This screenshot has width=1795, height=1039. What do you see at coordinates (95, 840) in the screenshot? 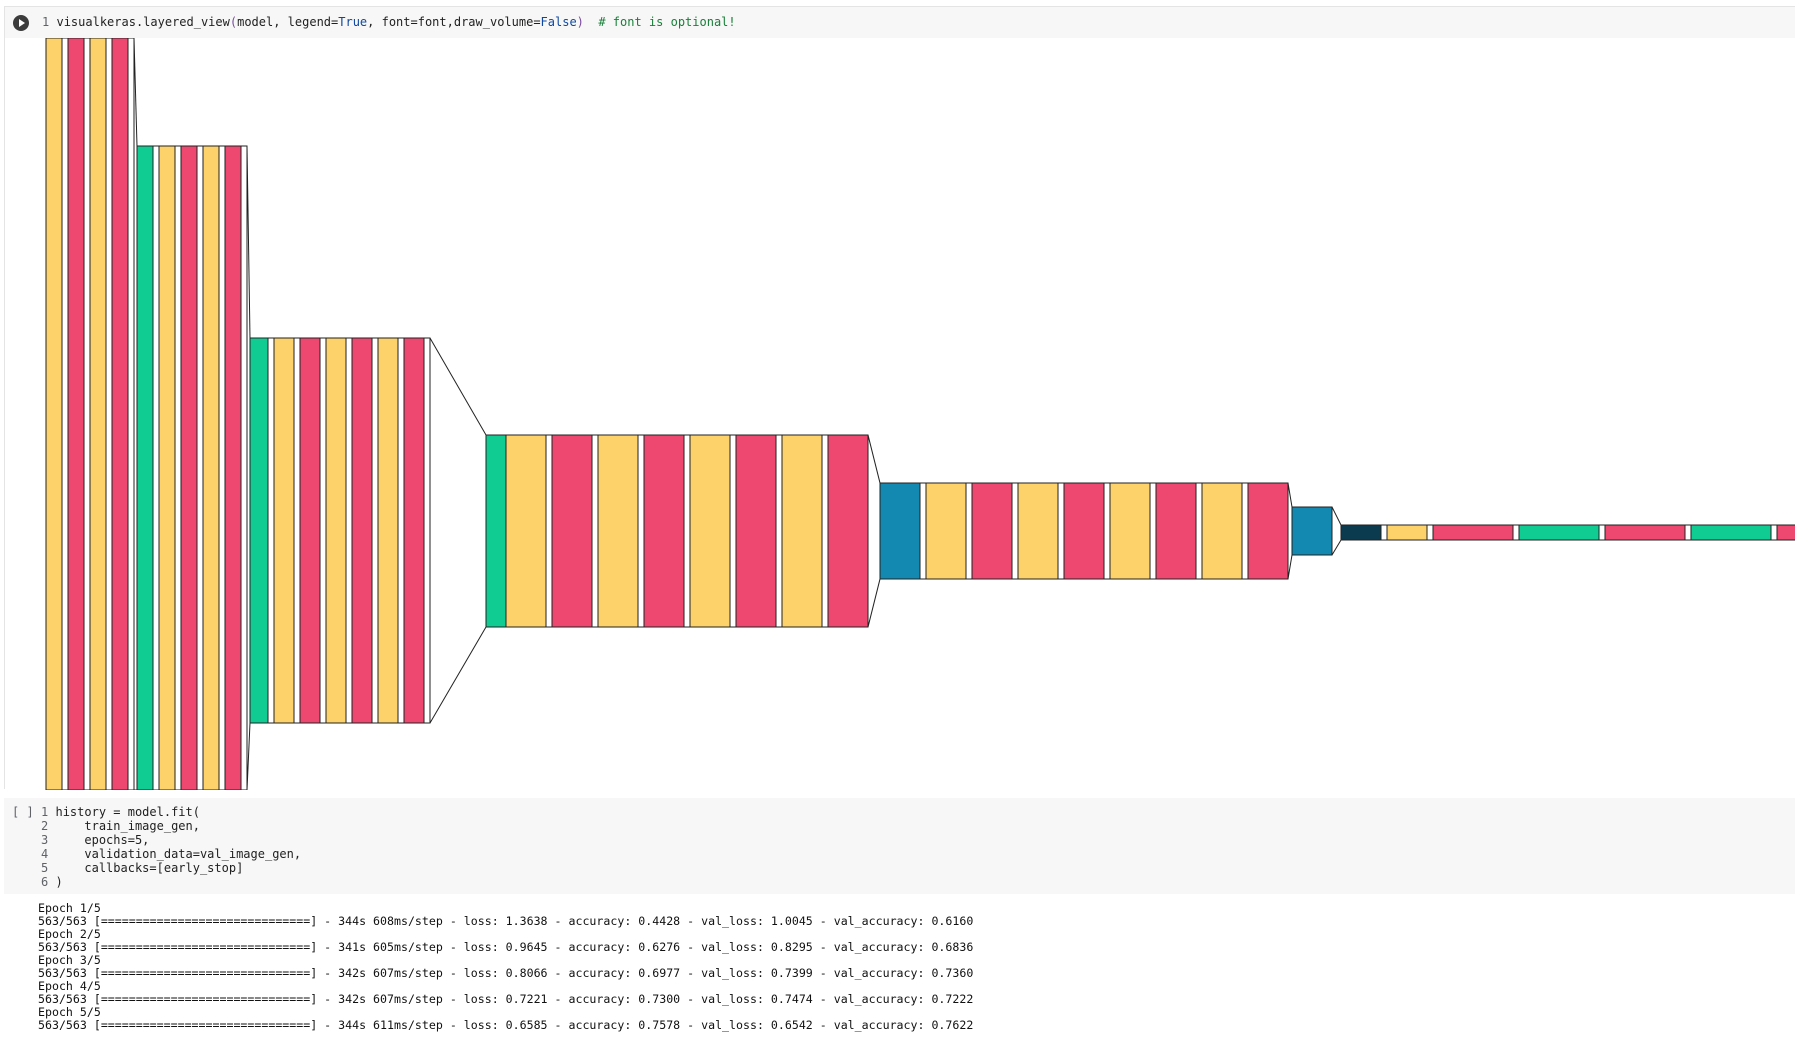
I see `code-line: 3 epochs=5,` at bounding box center [95, 840].